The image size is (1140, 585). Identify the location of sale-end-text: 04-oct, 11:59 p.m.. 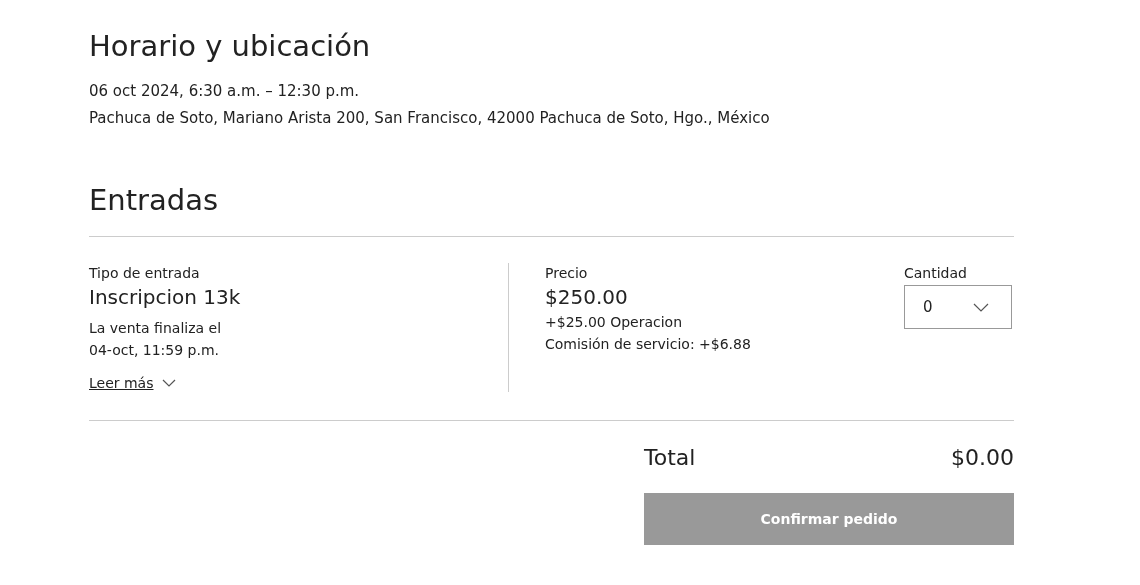
(154, 350).